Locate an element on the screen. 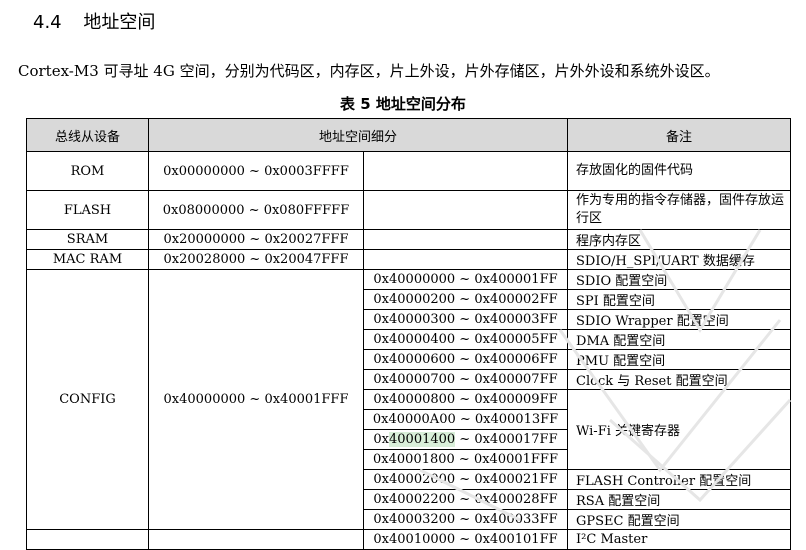 The width and height of the screenshot is (806, 550). device-cell-config: CONFIG is located at coordinates (87, 399).